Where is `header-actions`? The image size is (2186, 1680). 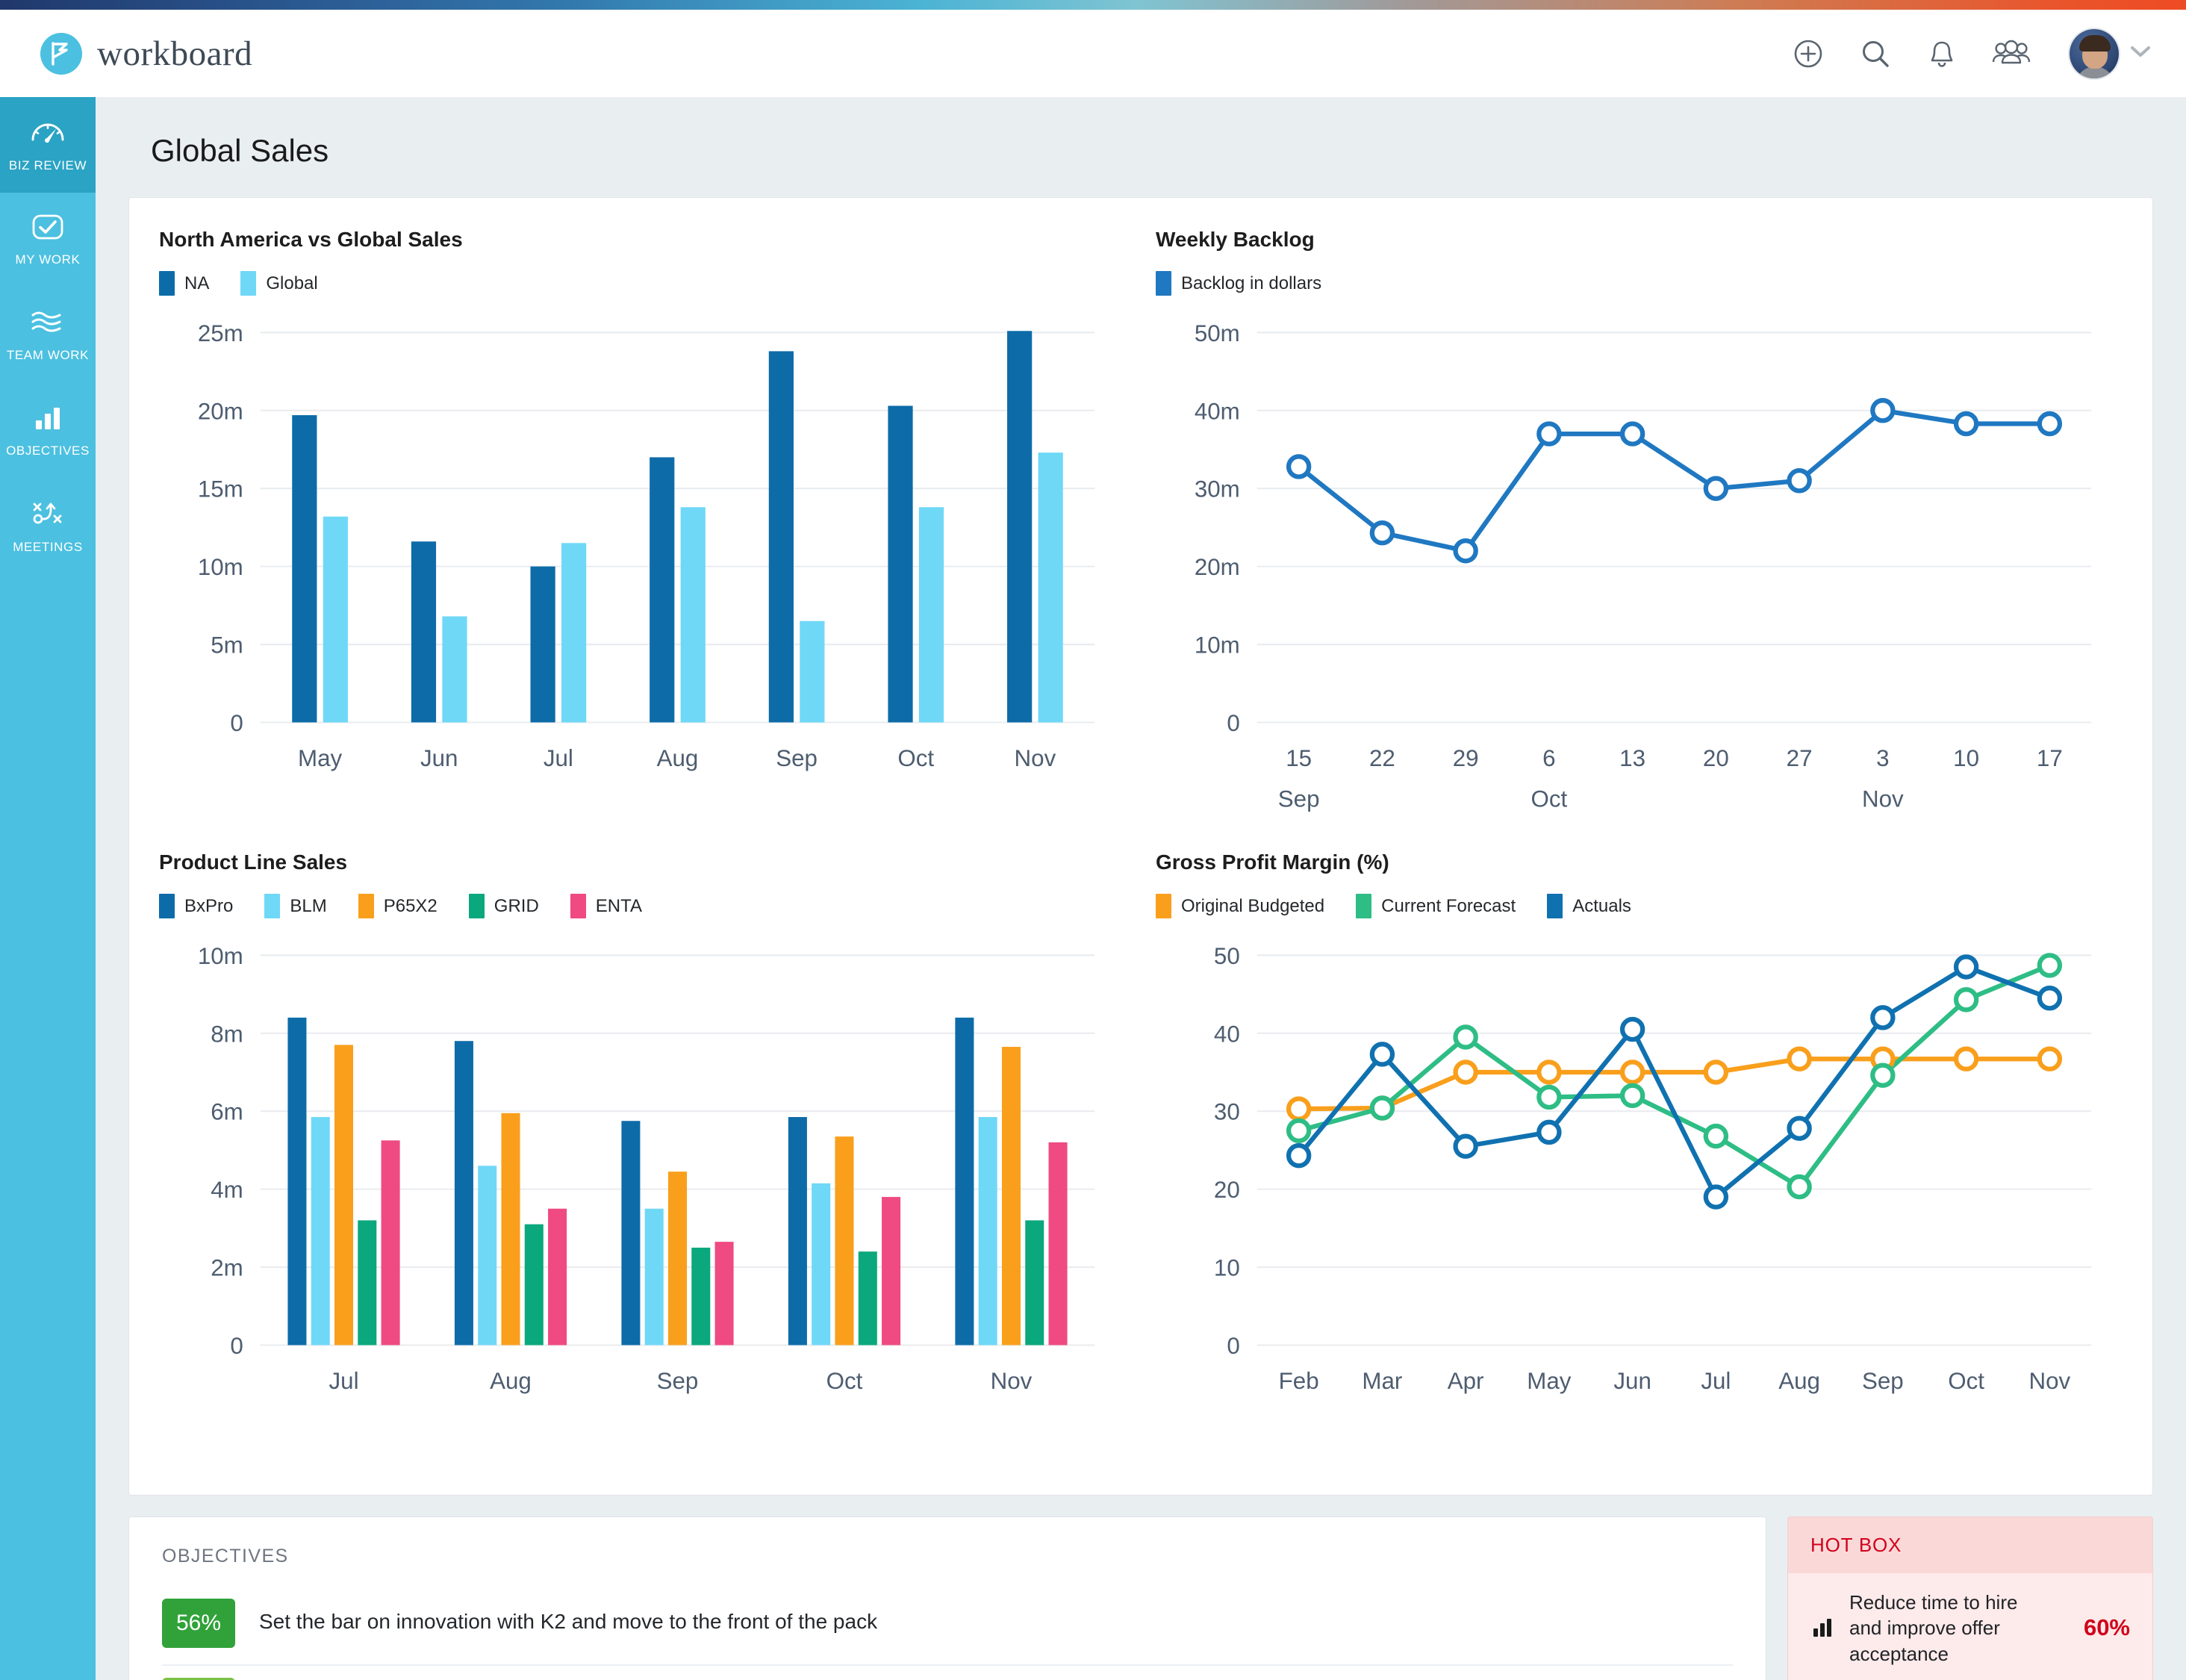 header-actions is located at coordinates (1972, 53).